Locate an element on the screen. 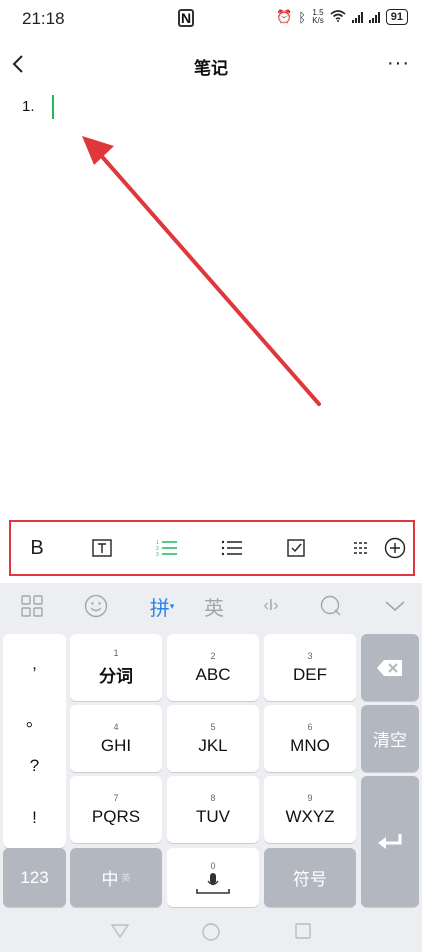 The height and width of the screenshot is (952, 422). text-style-button is located at coordinates (102, 548).